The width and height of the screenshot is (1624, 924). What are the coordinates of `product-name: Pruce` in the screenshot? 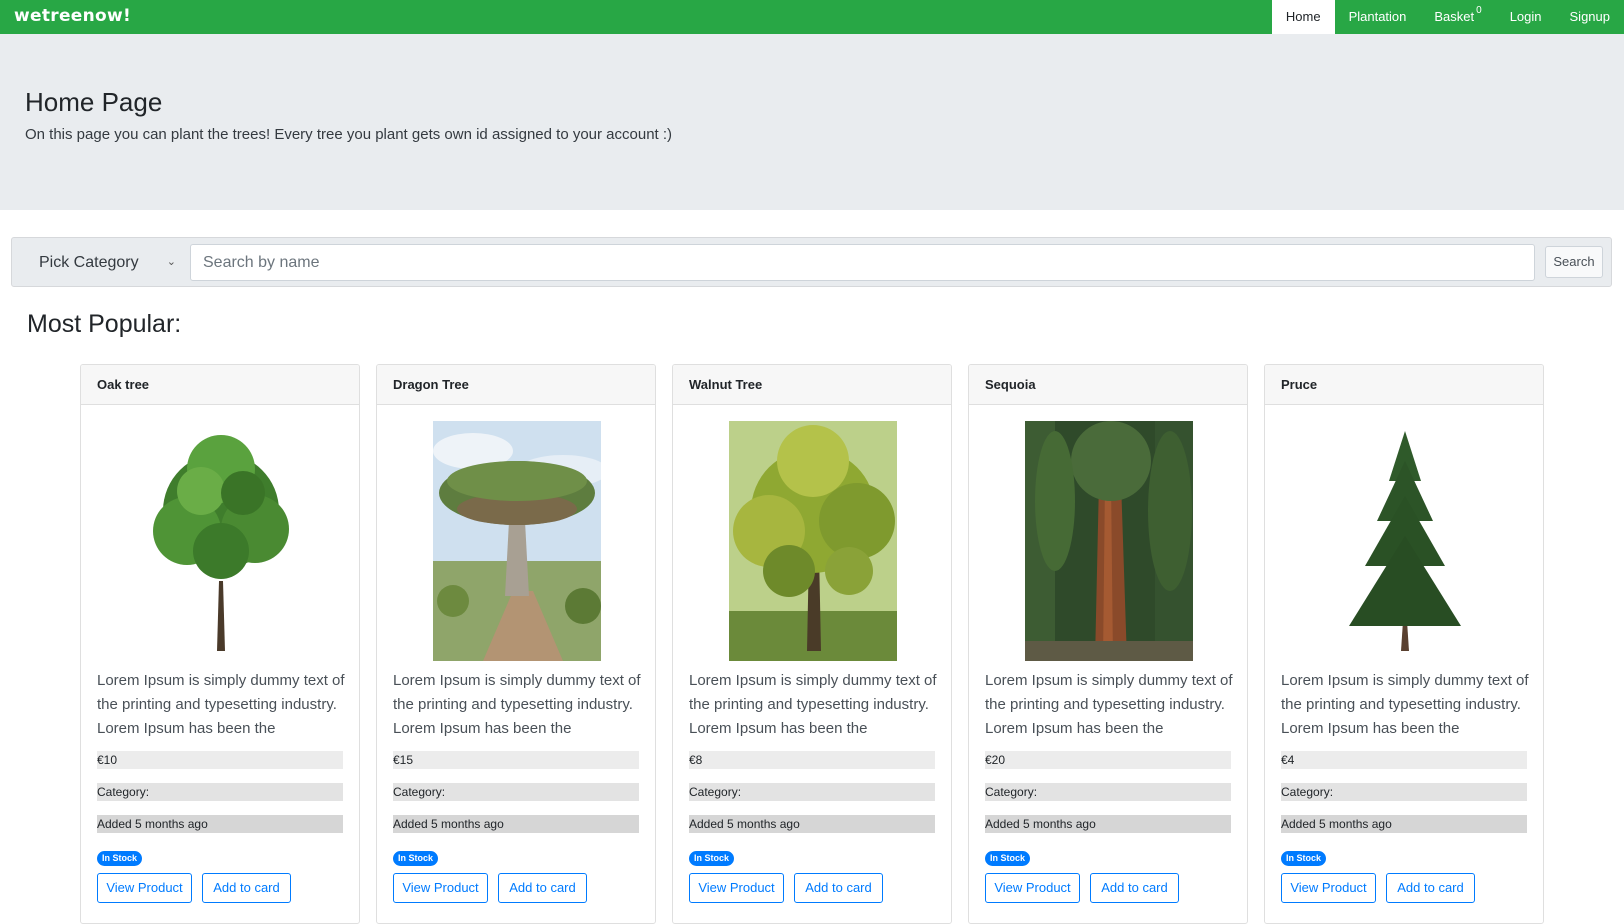 It's located at (1404, 385).